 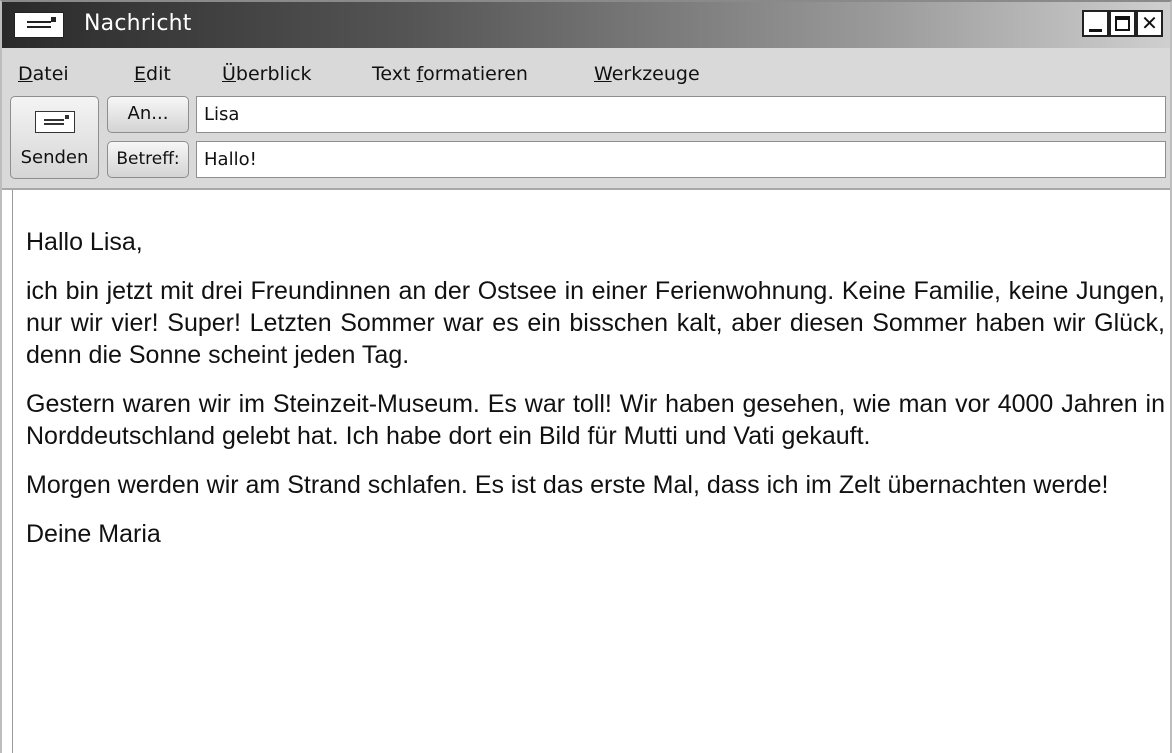 What do you see at coordinates (84, 242) in the screenshot?
I see `greeting: Hallo Lisa,` at bounding box center [84, 242].